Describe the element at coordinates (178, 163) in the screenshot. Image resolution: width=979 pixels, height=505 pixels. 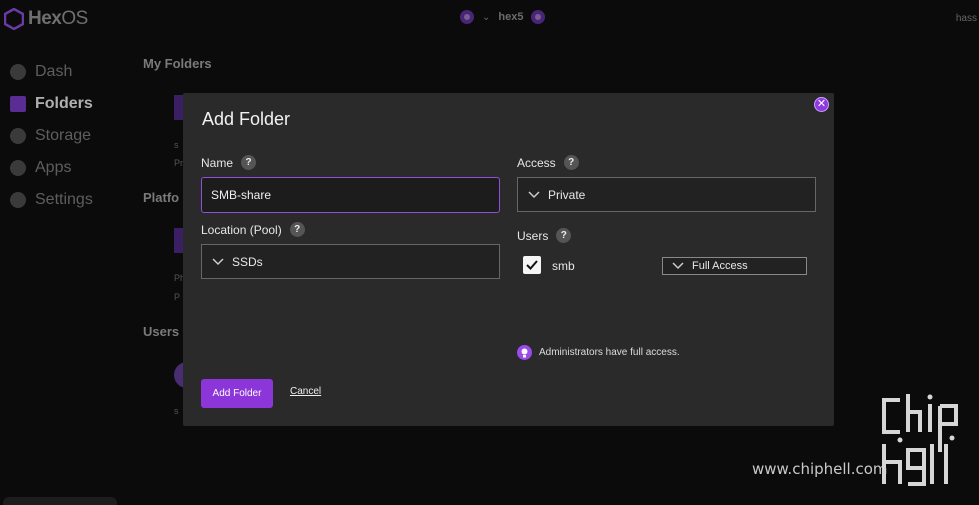
I see `folder-card-meta: Pr` at that location.